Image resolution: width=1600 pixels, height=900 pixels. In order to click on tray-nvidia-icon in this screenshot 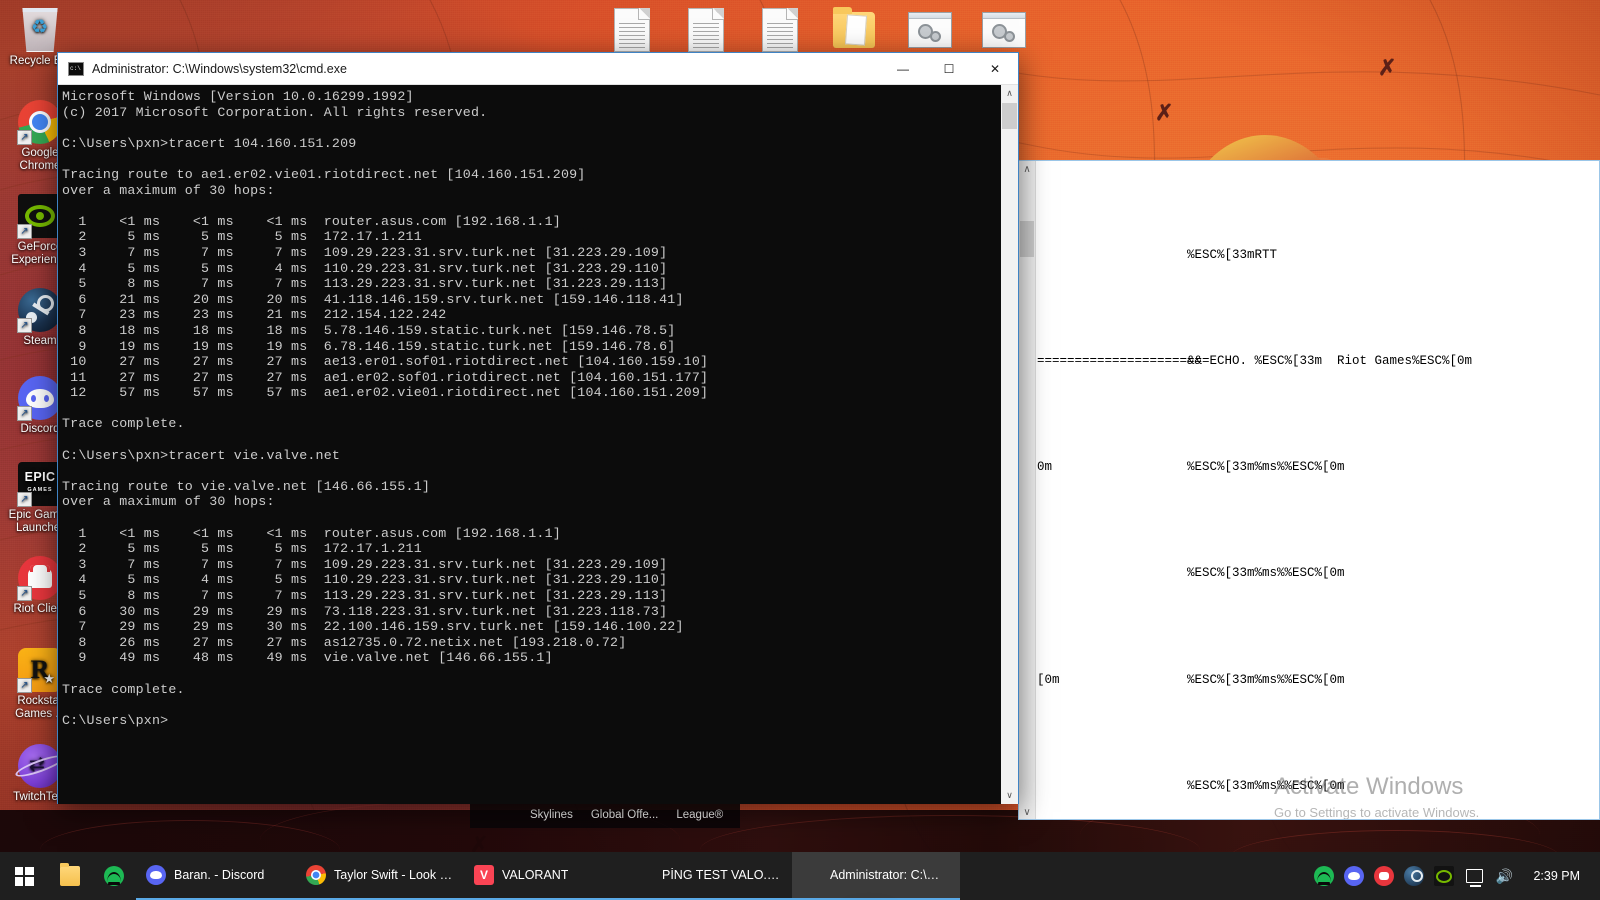, I will do `click(1444, 876)`.